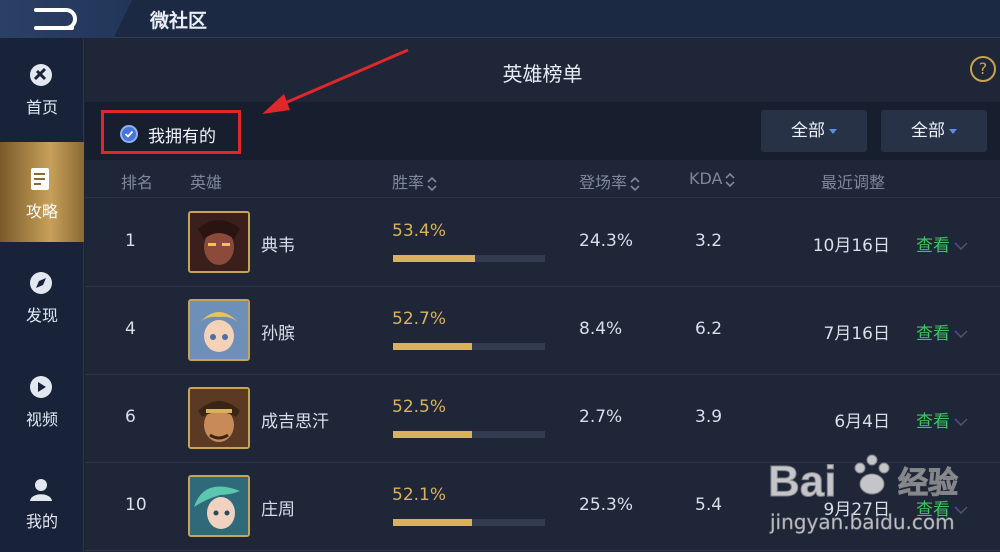 The width and height of the screenshot is (1000, 552). Describe the element at coordinates (542, 74) in the screenshot. I see `page-title: 英雄榜单` at that location.